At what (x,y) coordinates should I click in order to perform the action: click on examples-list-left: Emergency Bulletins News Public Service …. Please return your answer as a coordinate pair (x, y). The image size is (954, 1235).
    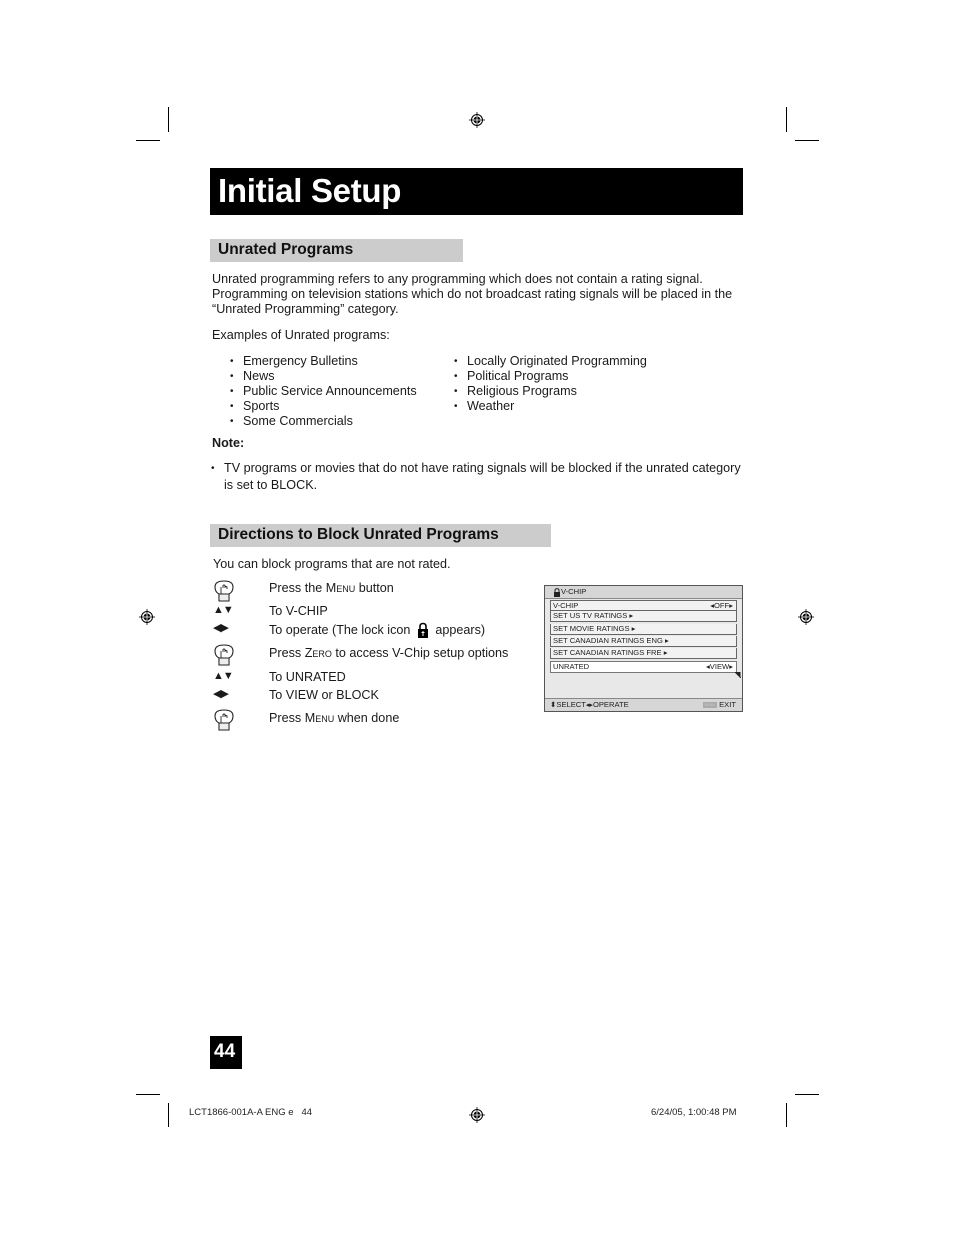
    Looking at the image, I should click on (323, 391).